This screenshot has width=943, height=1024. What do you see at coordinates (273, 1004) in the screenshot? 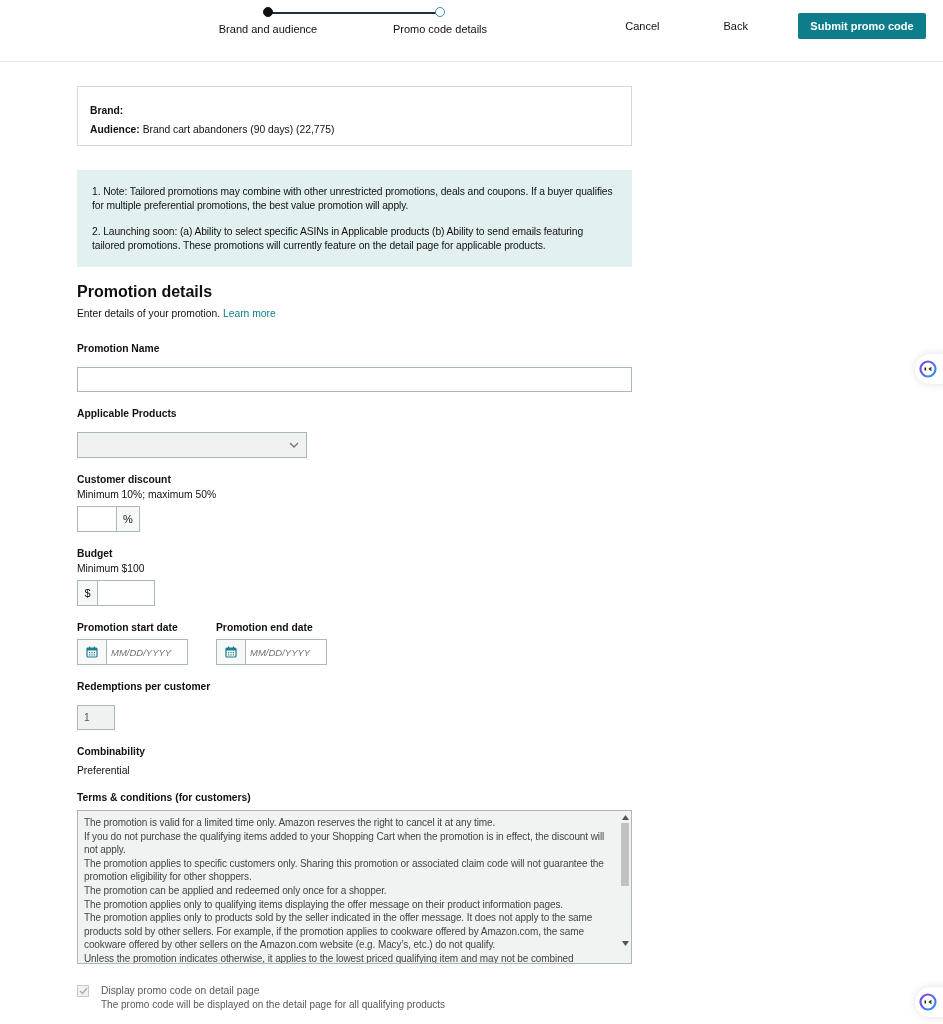
I see `option-hint: The promo code will be displayed on the detail page for all qualifying products` at bounding box center [273, 1004].